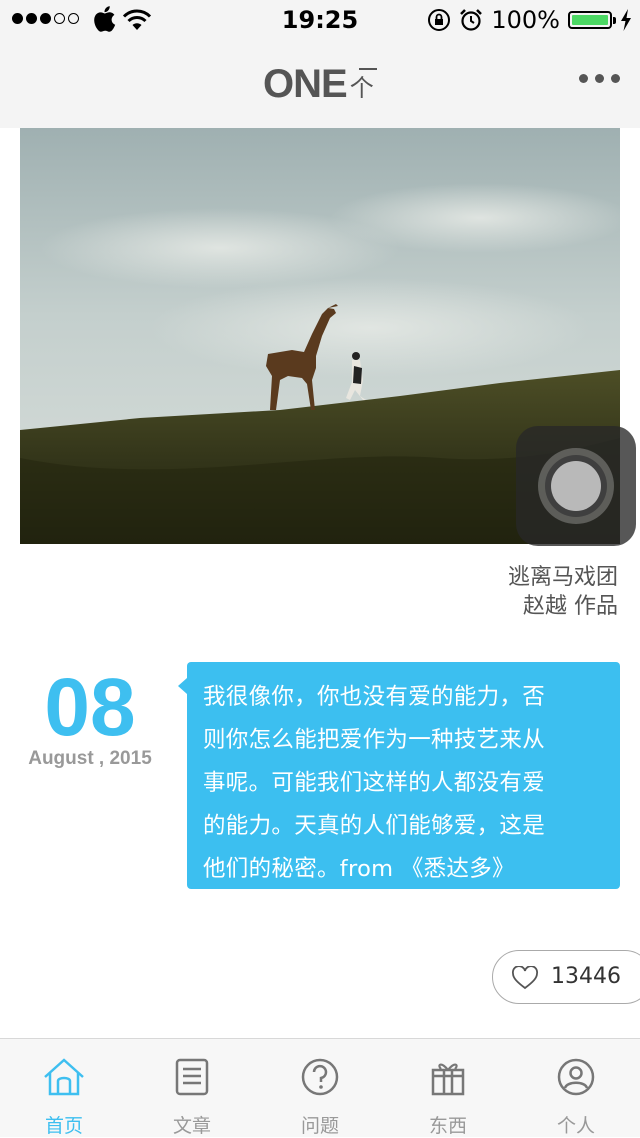  I want to click on quote-line: 则你怎么能把爱作为一种技艺来从, so click(374, 740).